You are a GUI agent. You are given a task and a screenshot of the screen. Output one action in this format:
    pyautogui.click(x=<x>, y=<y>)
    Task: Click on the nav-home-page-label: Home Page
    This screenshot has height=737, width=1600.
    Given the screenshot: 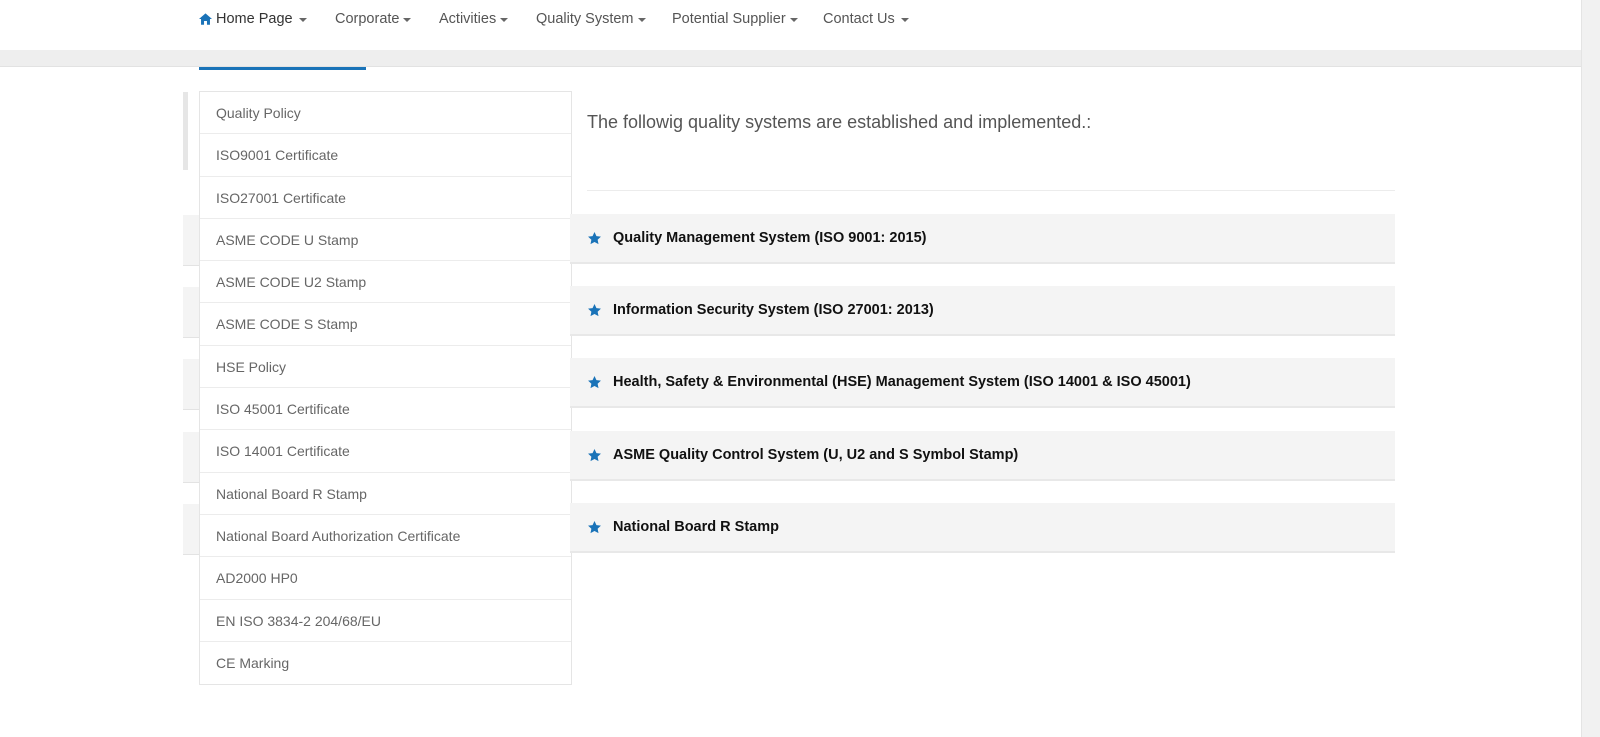 What is the action you would take?
    pyautogui.click(x=254, y=19)
    